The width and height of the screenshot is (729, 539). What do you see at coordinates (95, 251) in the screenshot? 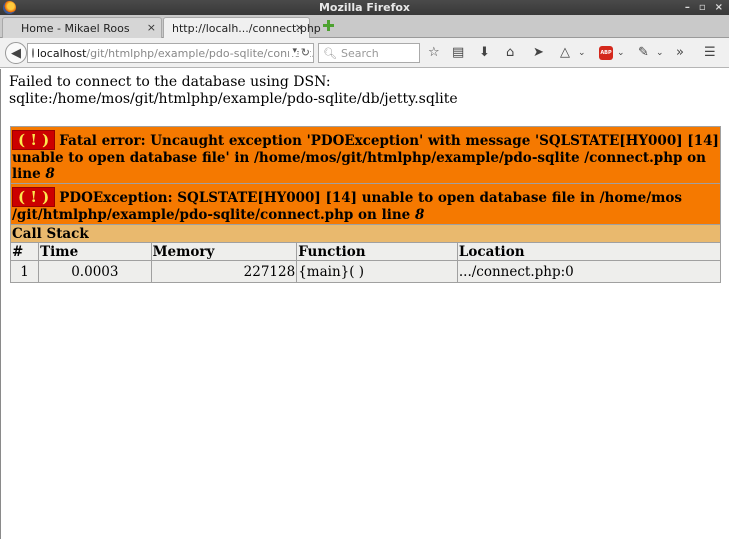
I see `column-header-time: Time` at bounding box center [95, 251].